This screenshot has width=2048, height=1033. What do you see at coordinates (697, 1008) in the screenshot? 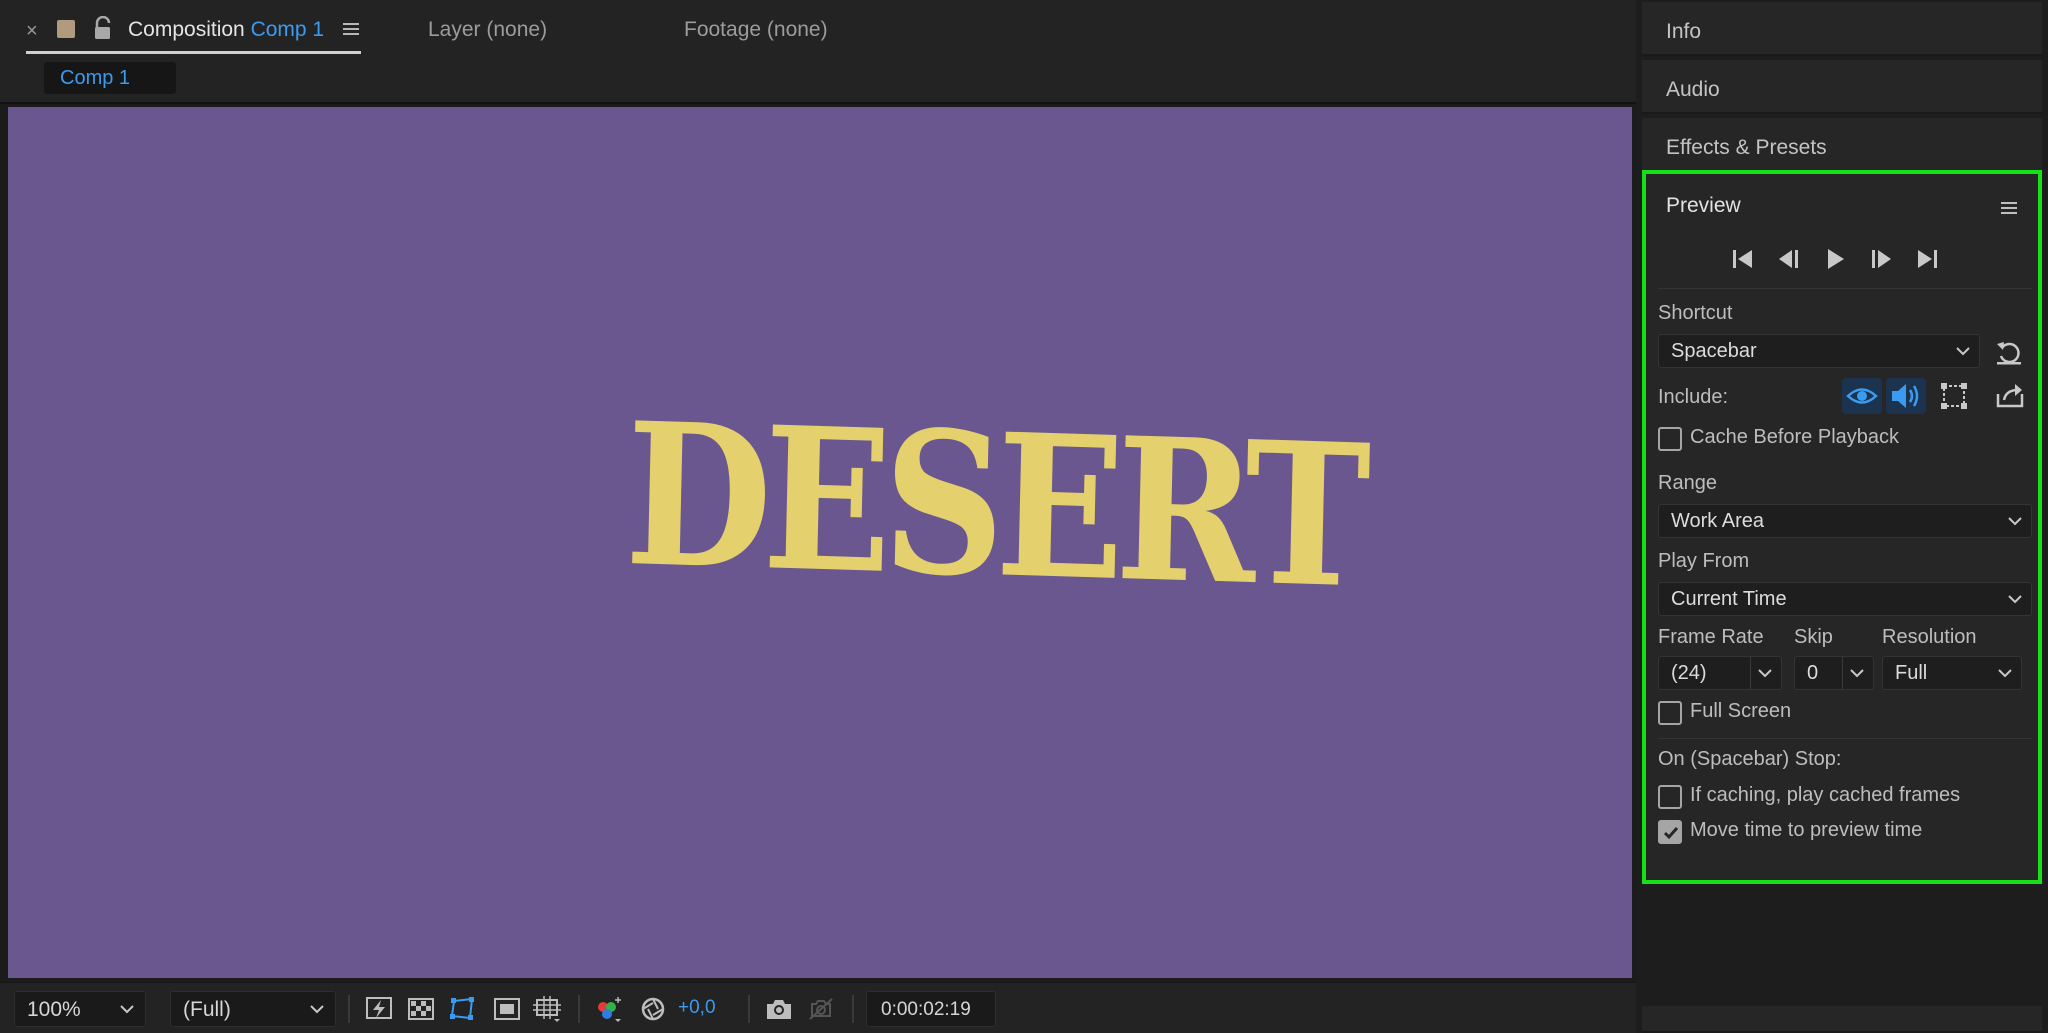
I see `exposure-value: +0,0` at bounding box center [697, 1008].